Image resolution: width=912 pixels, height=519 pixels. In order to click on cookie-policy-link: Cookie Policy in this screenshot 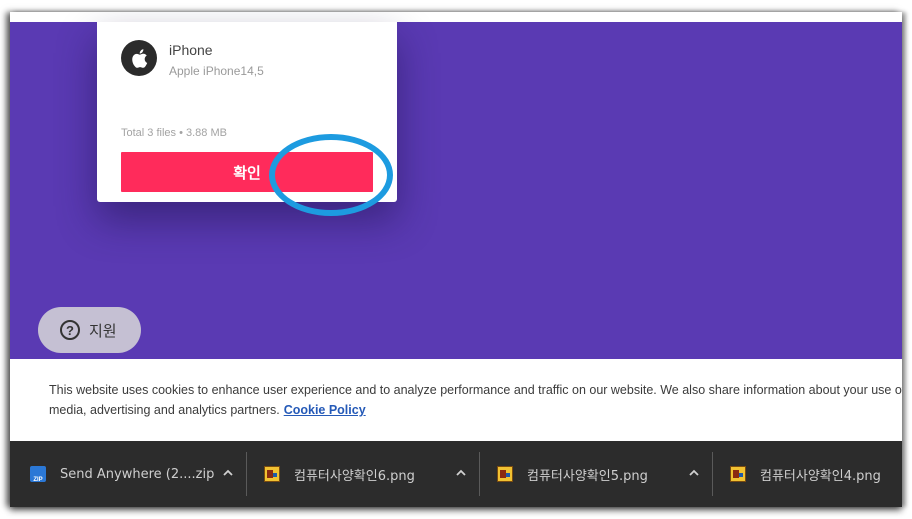, I will do `click(325, 410)`.